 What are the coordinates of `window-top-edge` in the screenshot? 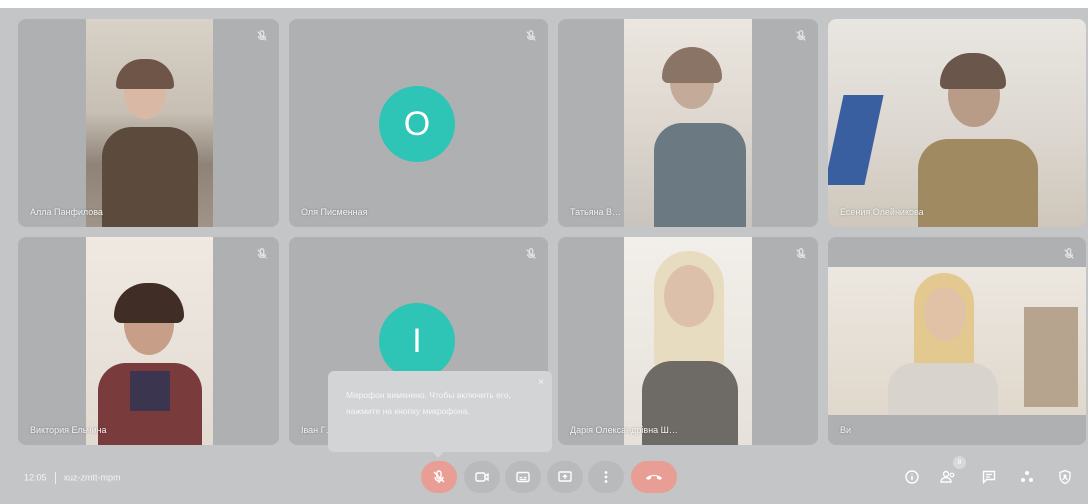 It's located at (544, 4).